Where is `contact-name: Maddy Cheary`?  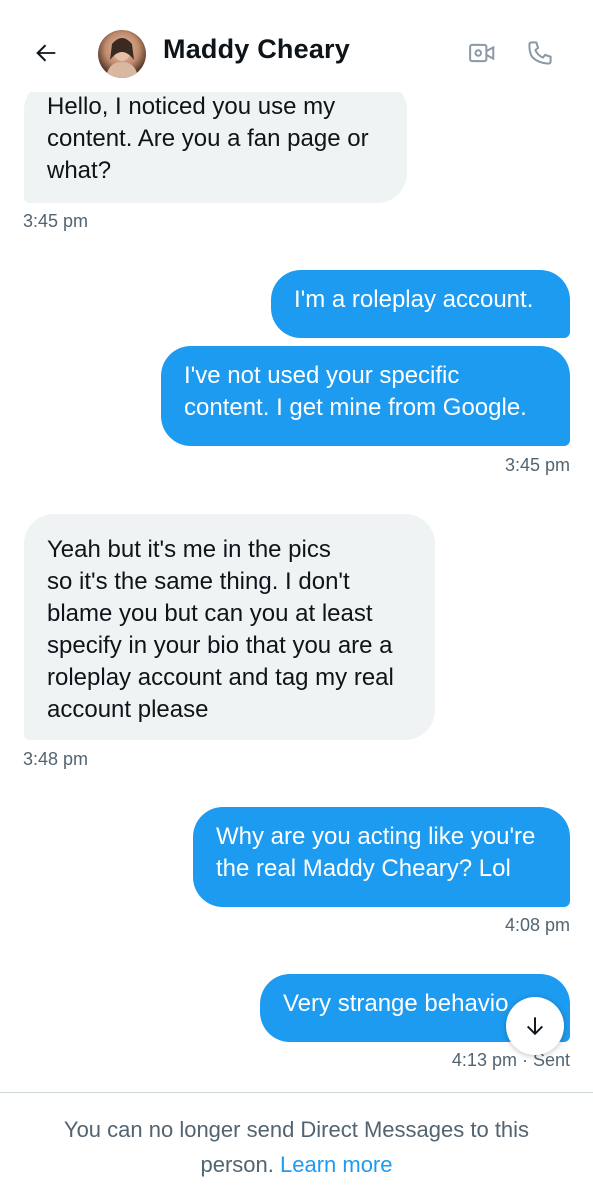
contact-name: Maddy Cheary is located at coordinates (256, 49).